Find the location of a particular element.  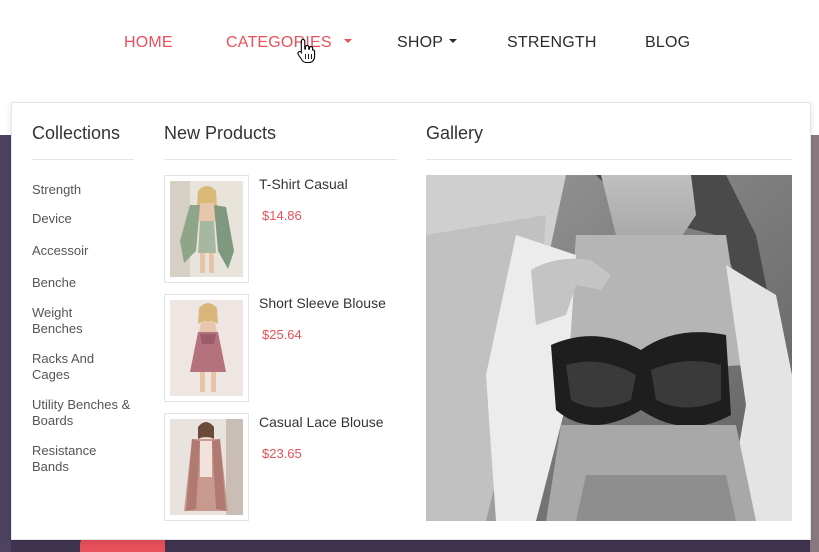

nav-blog: BLOG is located at coordinates (667, 43).